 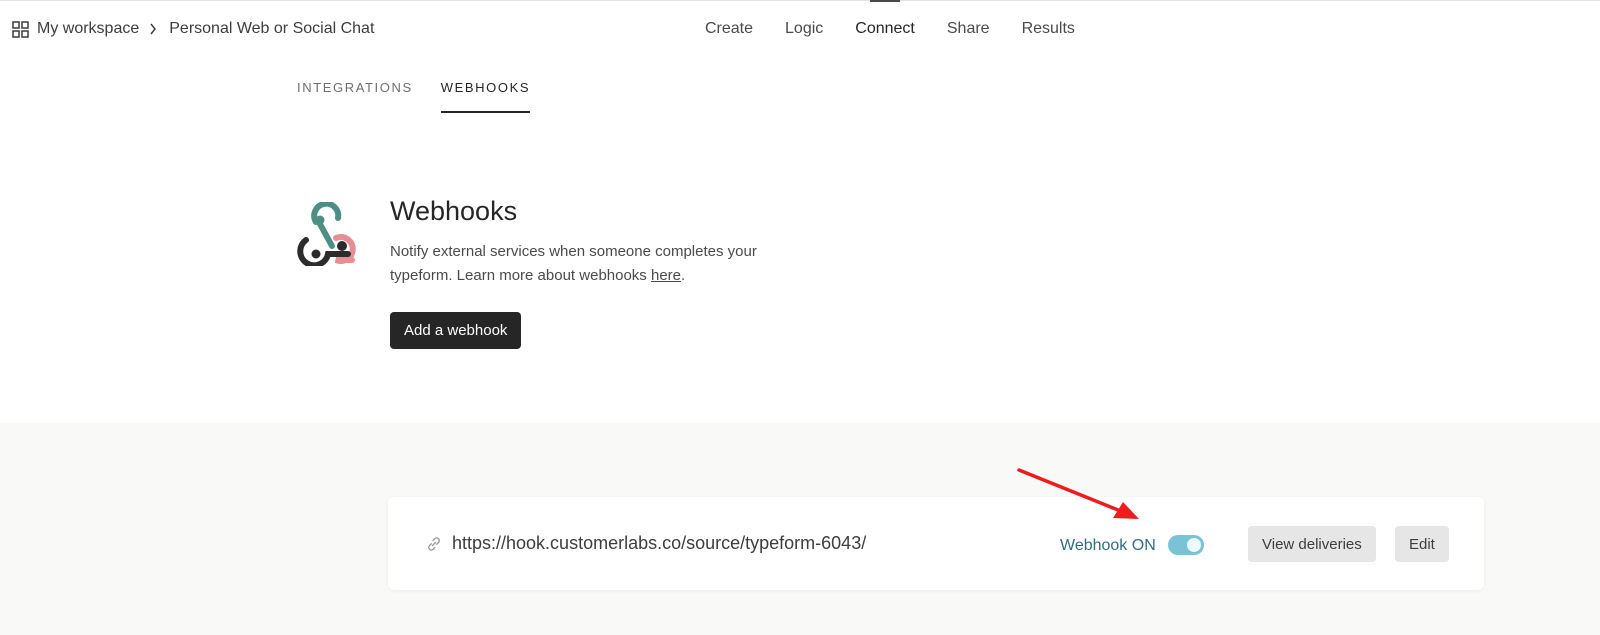 What do you see at coordinates (968, 29) in the screenshot?
I see `nav-share: Share` at bounding box center [968, 29].